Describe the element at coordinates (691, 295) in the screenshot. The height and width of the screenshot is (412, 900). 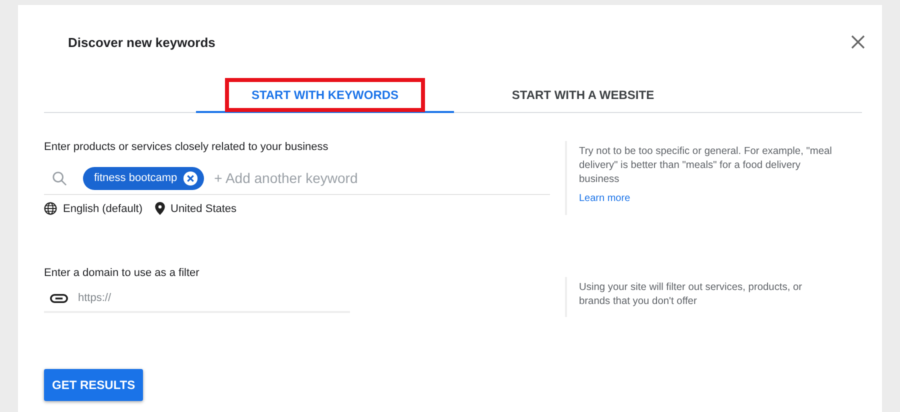
I see `hint-text: Using your site will filter out services, products, or brands that you don't offer` at that location.